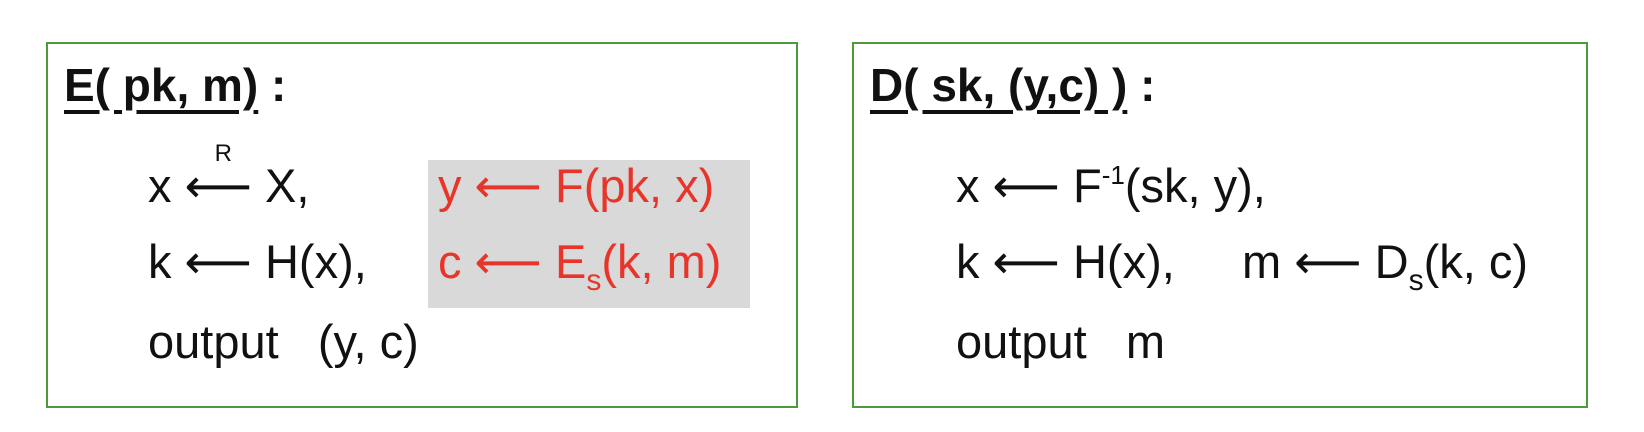  I want to click on dec-m-sub: s, so click(1416, 280).